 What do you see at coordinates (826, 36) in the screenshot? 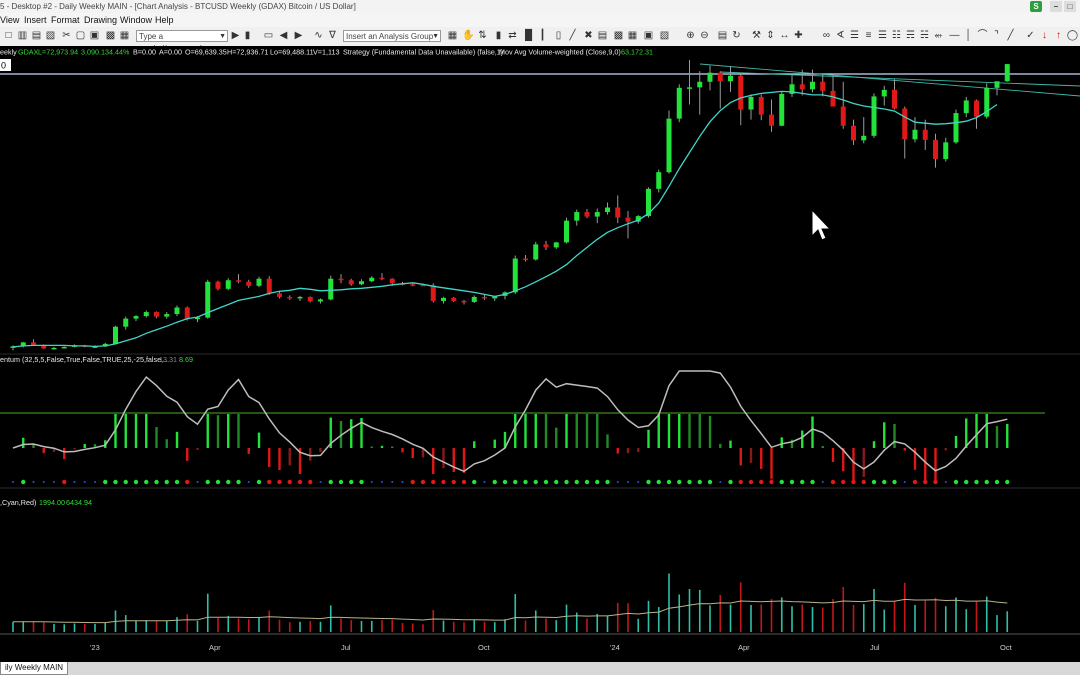
I see `magnet-icon: ∞` at bounding box center [826, 36].